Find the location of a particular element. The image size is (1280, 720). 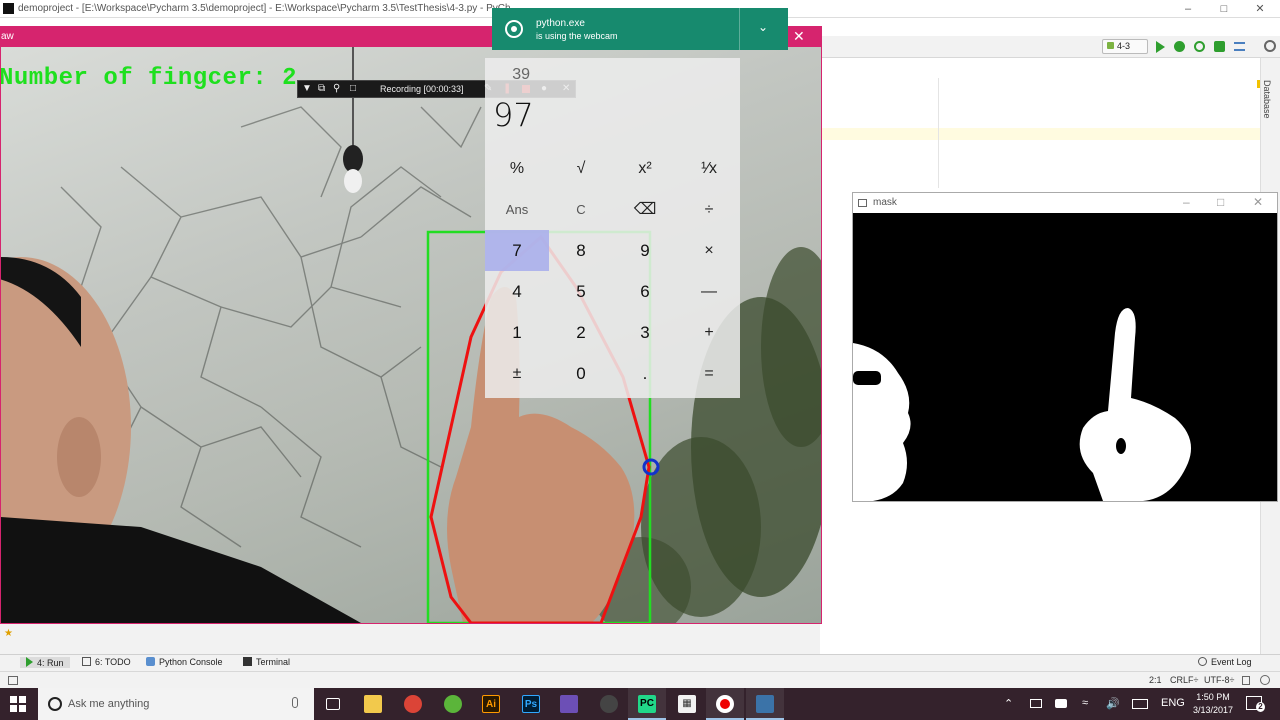

taskbar-photoshop: Ps is located at coordinates (531, 704).